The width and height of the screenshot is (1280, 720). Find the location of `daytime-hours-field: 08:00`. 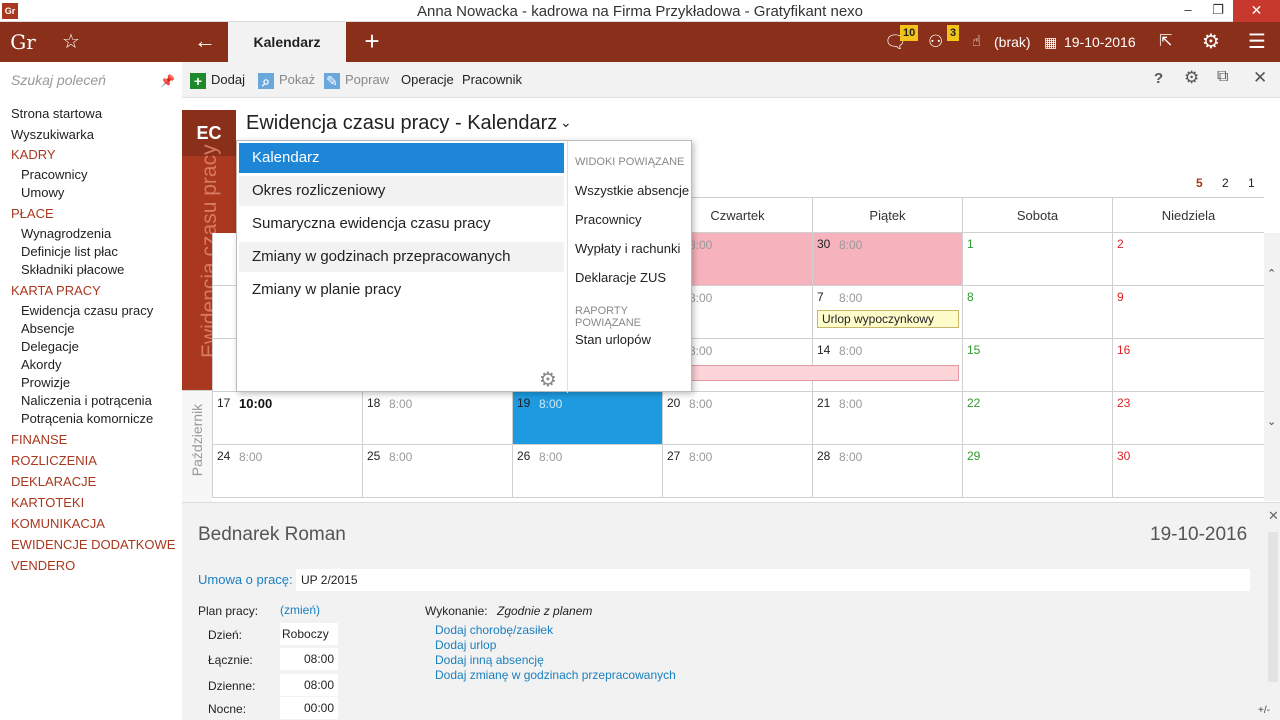

daytime-hours-field: 08:00 is located at coordinates (309, 685).